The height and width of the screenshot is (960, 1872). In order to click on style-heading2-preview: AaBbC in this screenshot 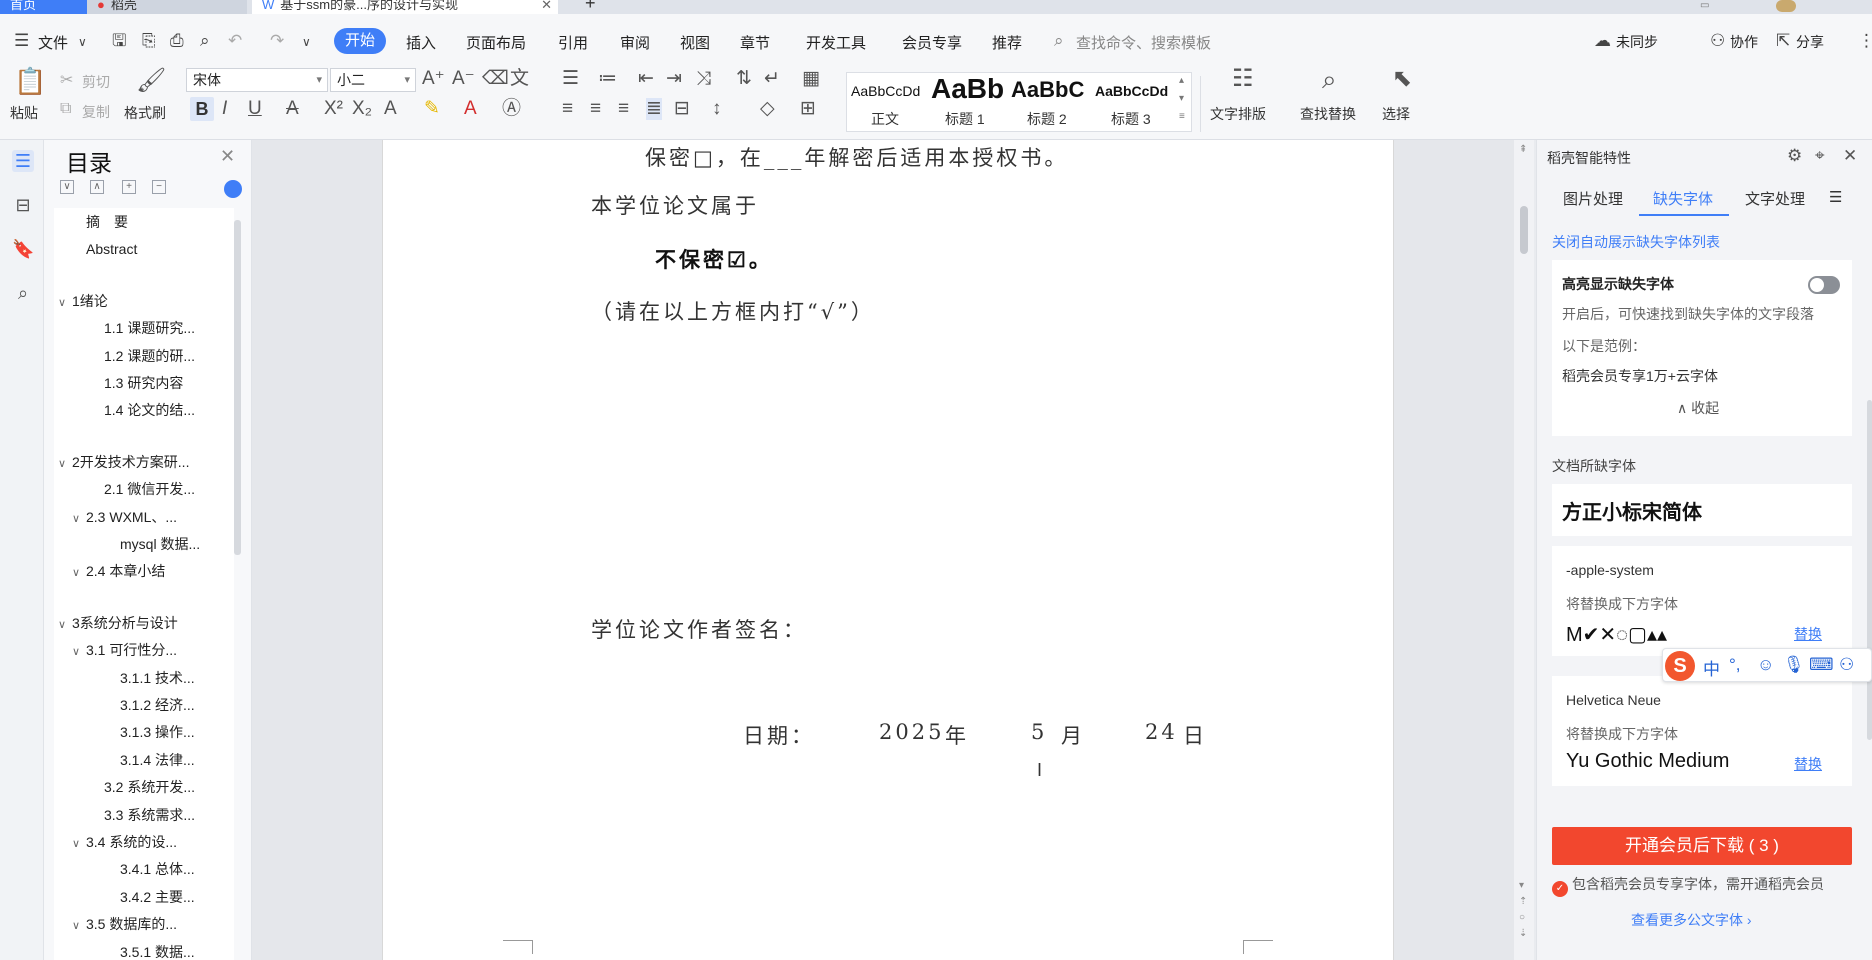, I will do `click(1047, 90)`.